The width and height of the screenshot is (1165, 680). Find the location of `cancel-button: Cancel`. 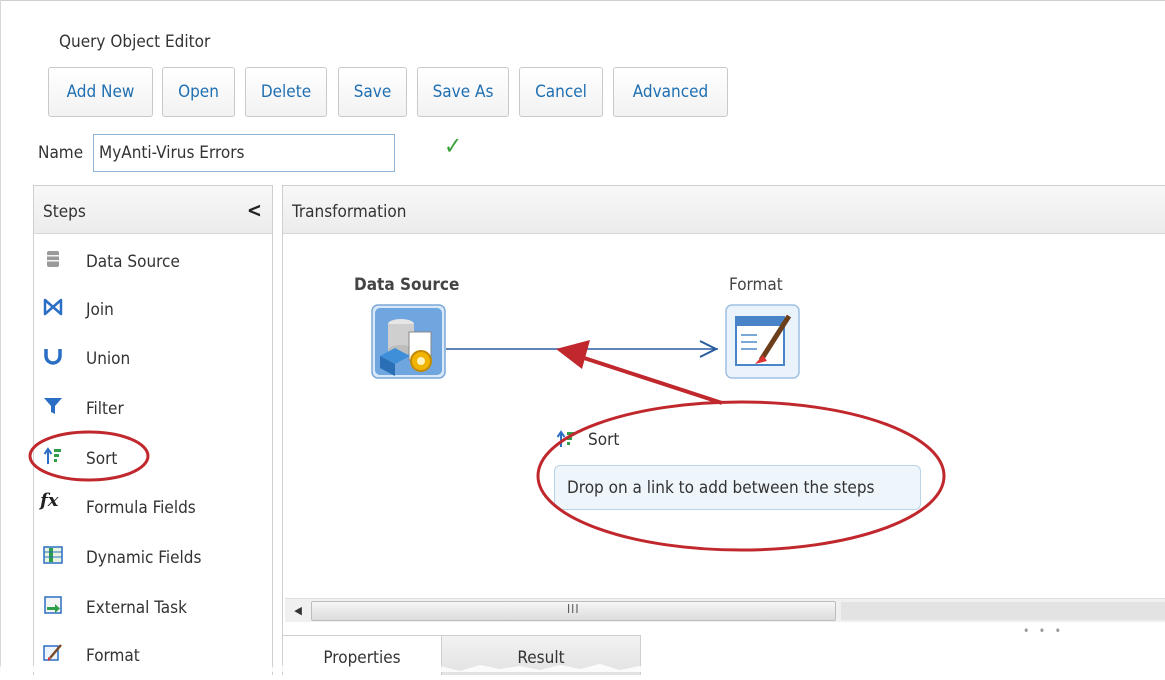

cancel-button: Cancel is located at coordinates (561, 92).